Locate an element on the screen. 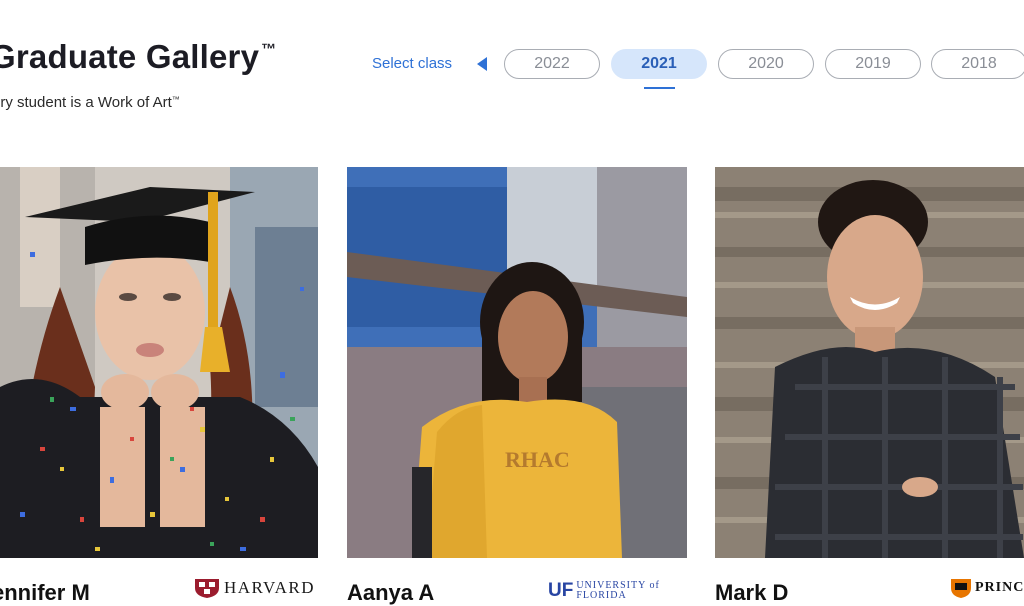 The width and height of the screenshot is (1024, 606). school-logo: UF UNIVERSITY of FLORIDA is located at coordinates (604, 591).